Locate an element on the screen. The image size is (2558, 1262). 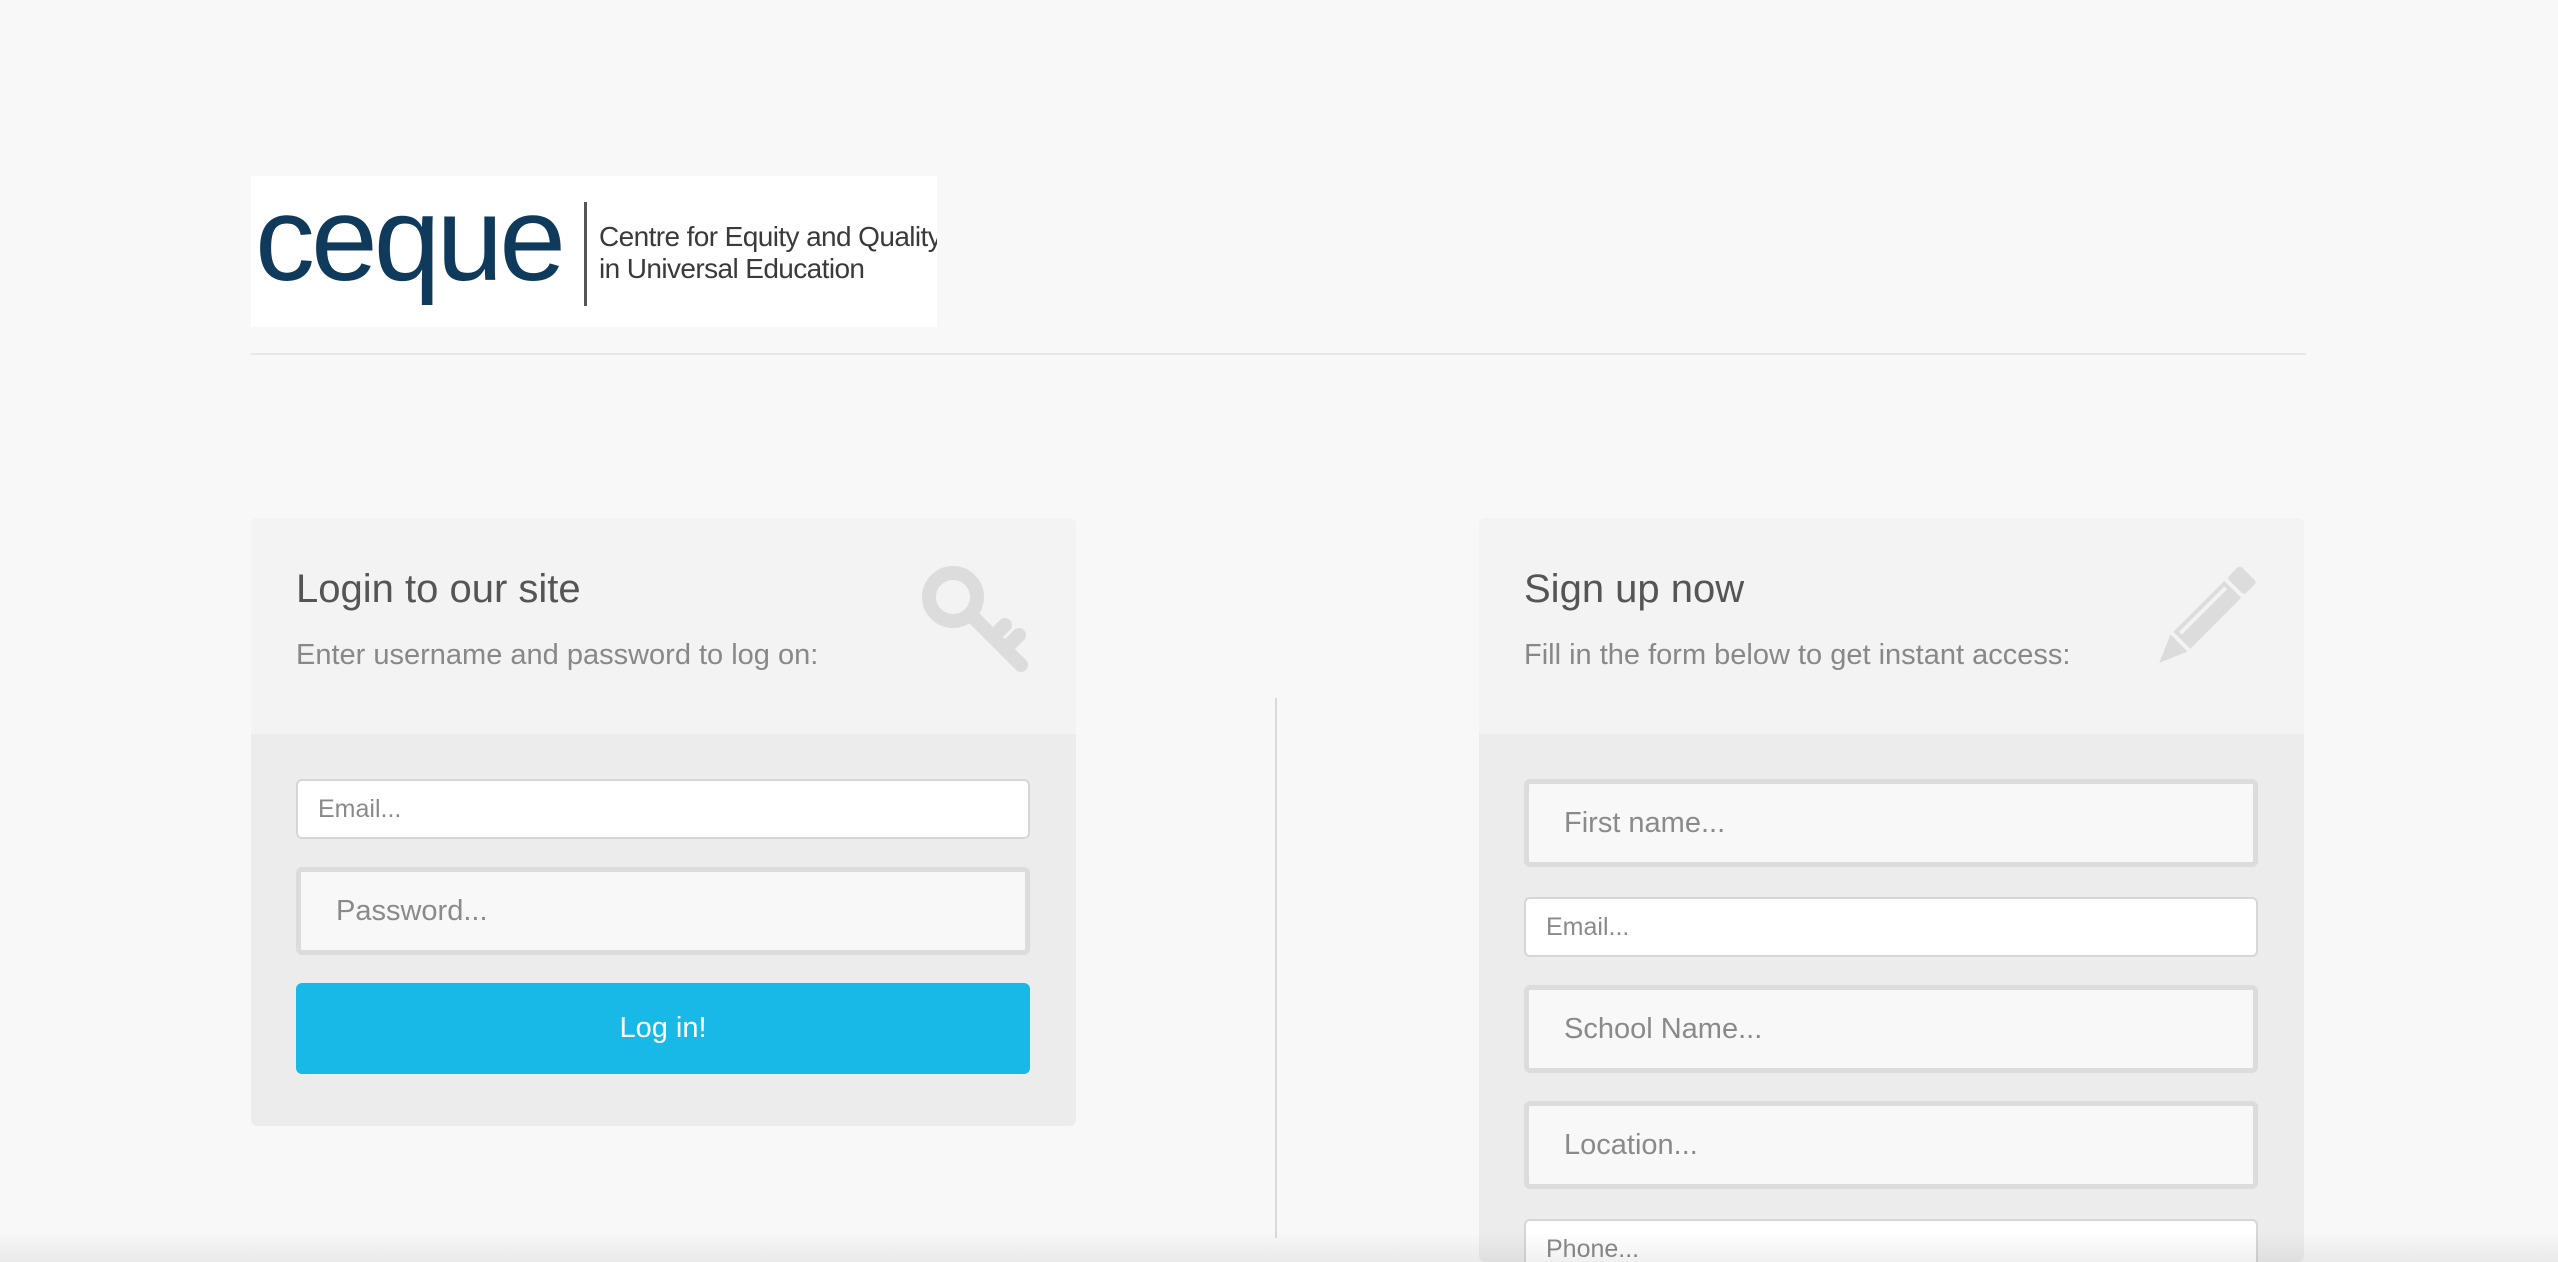
header-divider is located at coordinates (1278, 354).